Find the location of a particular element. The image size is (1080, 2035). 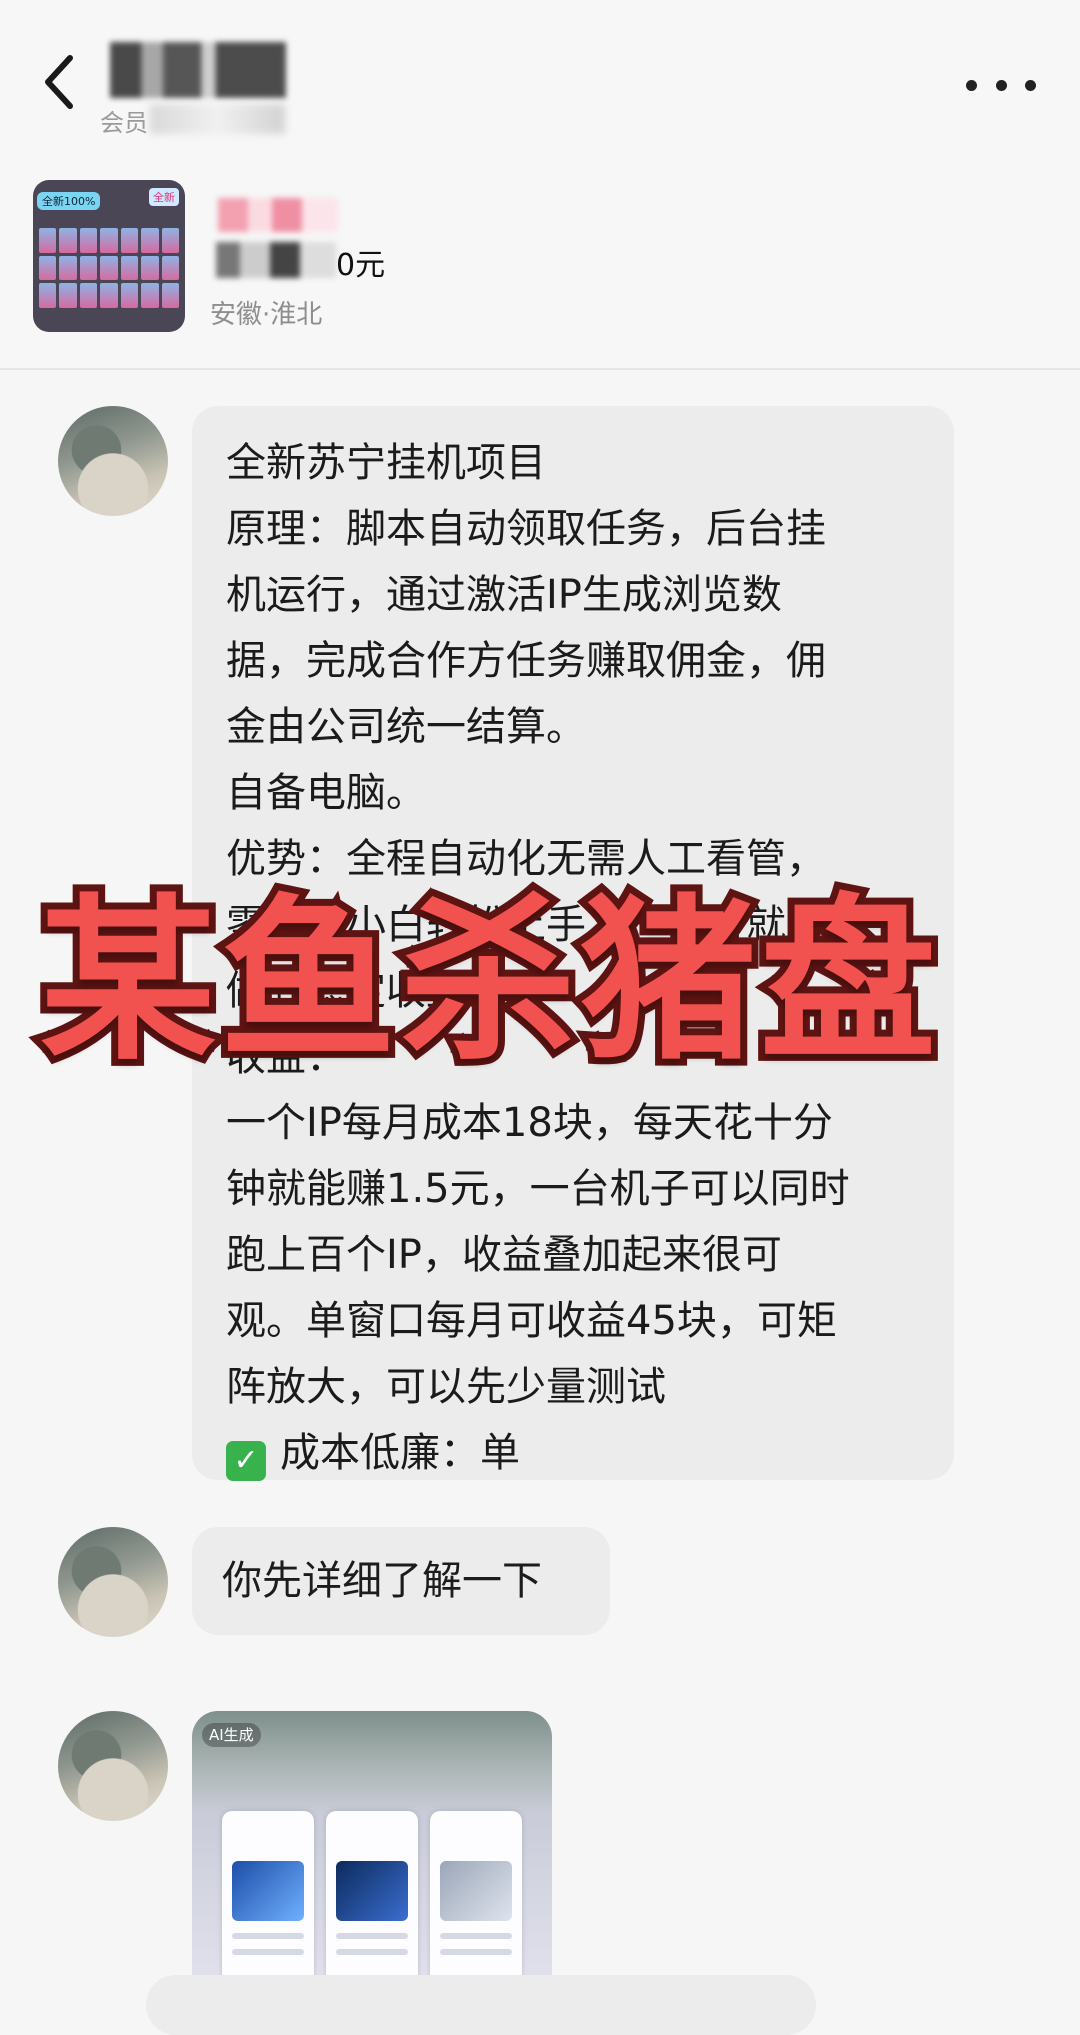

product-location: 安徽·淮北 is located at coordinates (266, 315).